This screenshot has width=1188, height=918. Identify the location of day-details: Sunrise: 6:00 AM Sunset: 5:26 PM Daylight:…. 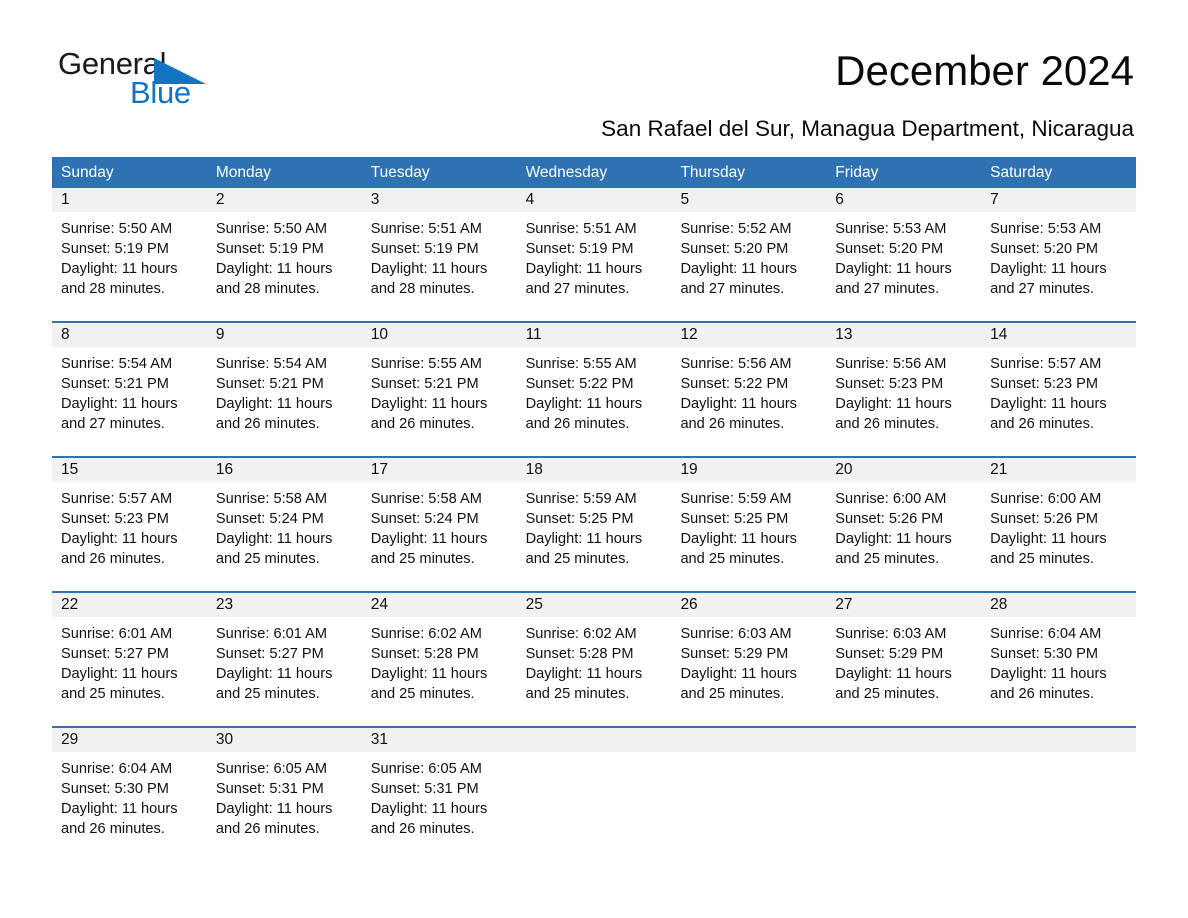
(1058, 525).